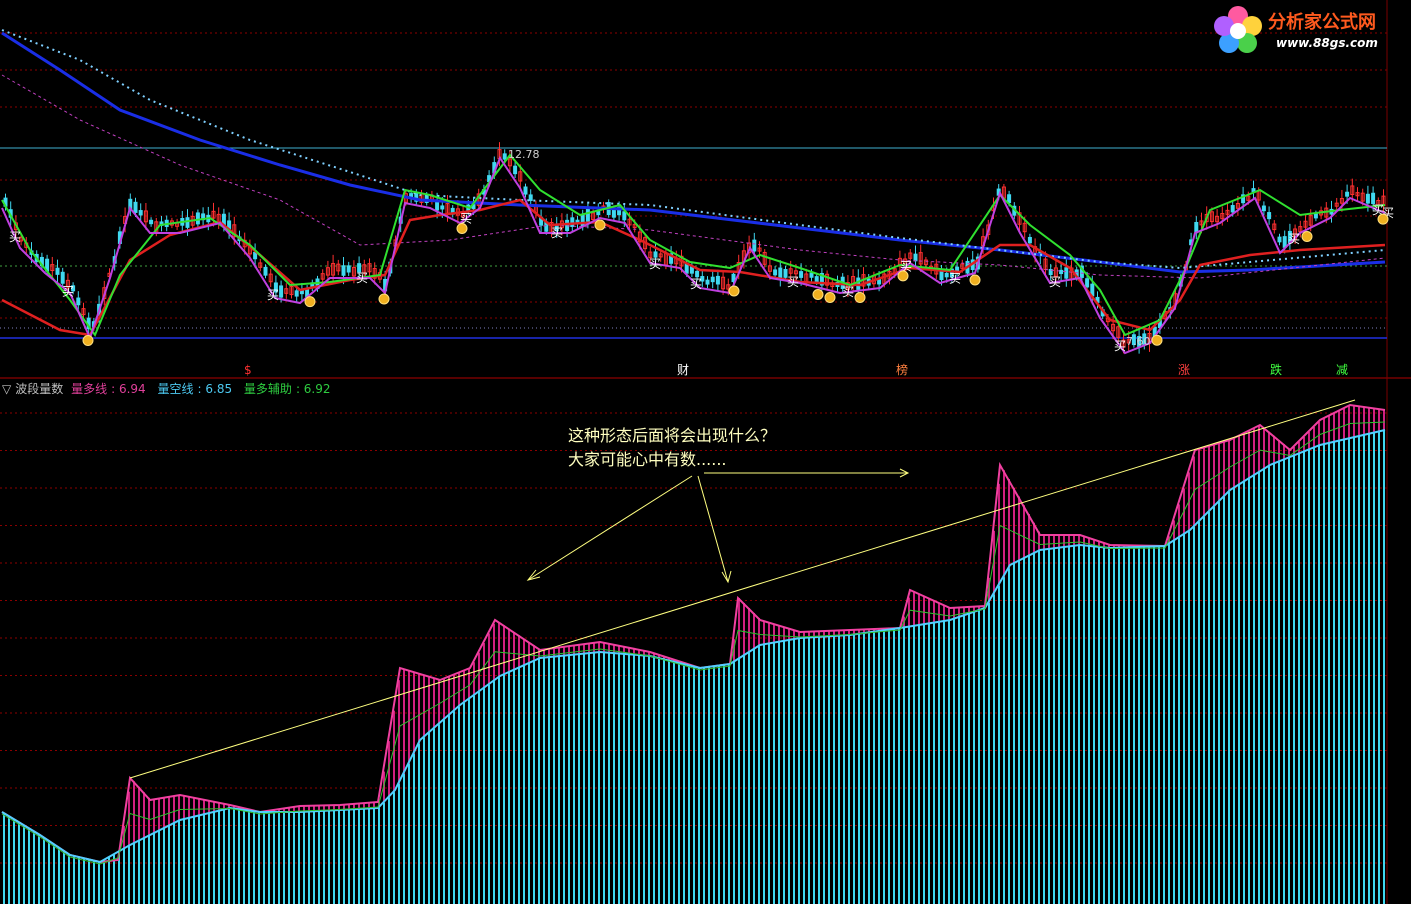  I want to click on high-price-label: 12.78, so click(524, 154).